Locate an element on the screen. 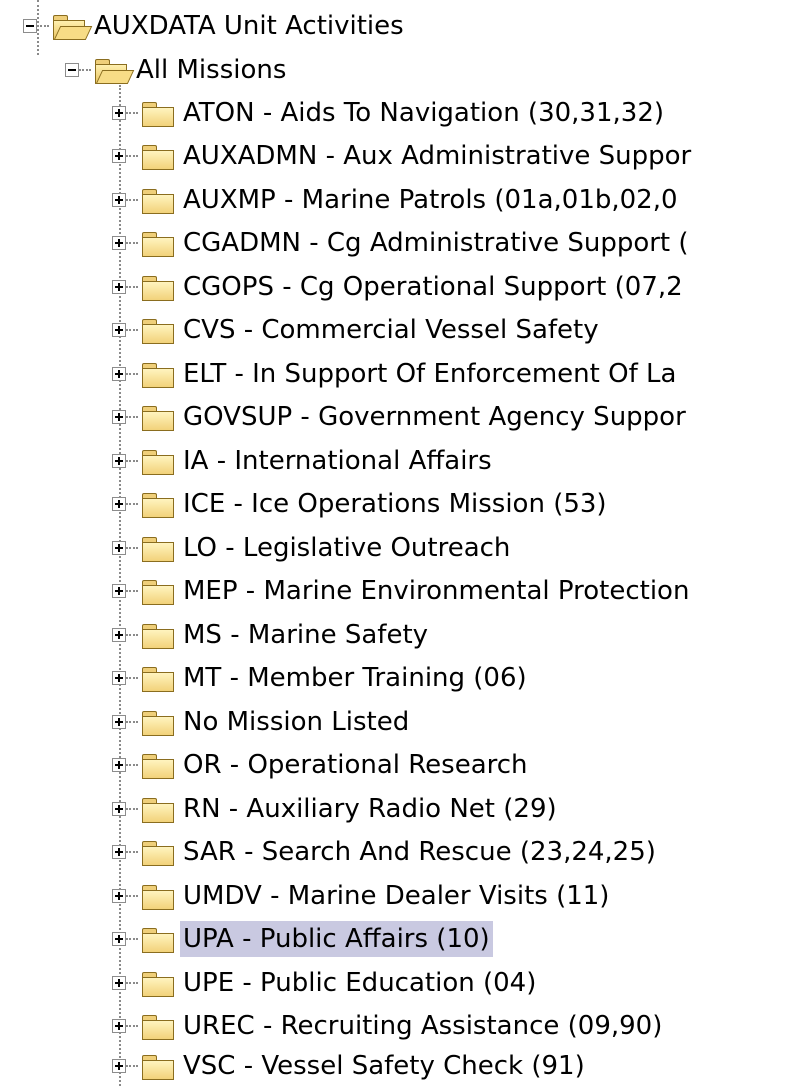 The width and height of the screenshot is (806, 1086). tree-node-mission: ATON - Aids To Navigation (30,31,32) is located at coordinates (389, 113).